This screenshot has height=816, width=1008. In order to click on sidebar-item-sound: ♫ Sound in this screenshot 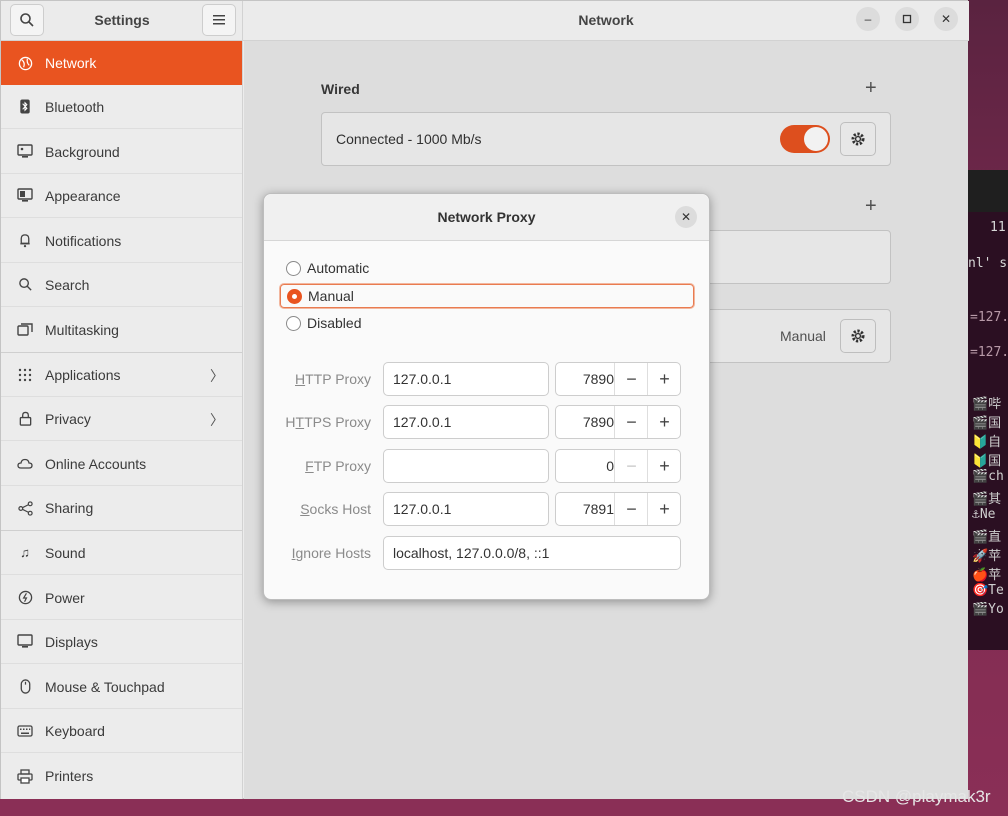, I will do `click(121, 553)`.